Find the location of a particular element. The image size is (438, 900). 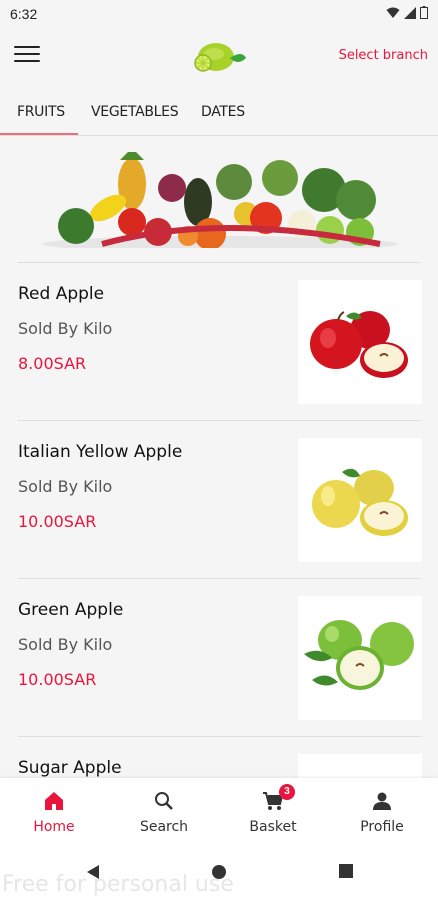

product-item: Sugar Apple is located at coordinates (219, 758).